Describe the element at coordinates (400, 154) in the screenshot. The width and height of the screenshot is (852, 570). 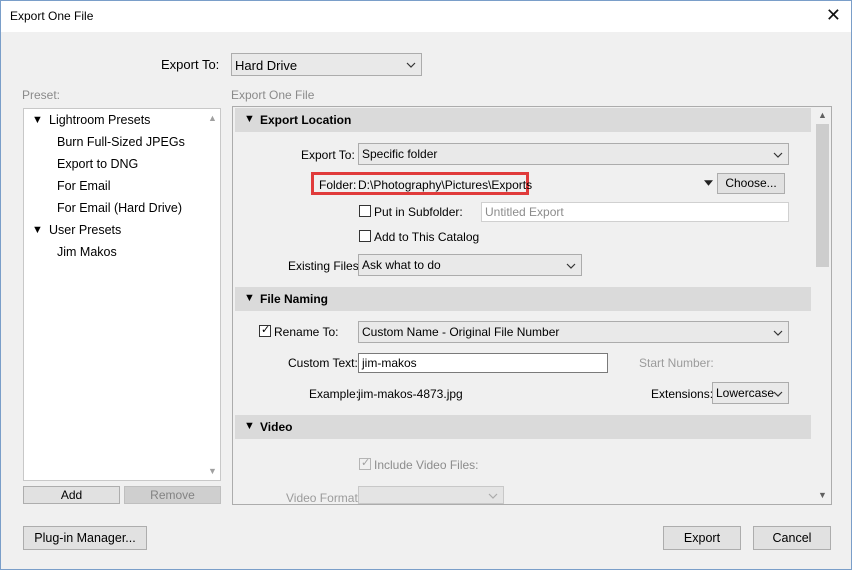
I see `location-export-to-value: Specific folder` at that location.